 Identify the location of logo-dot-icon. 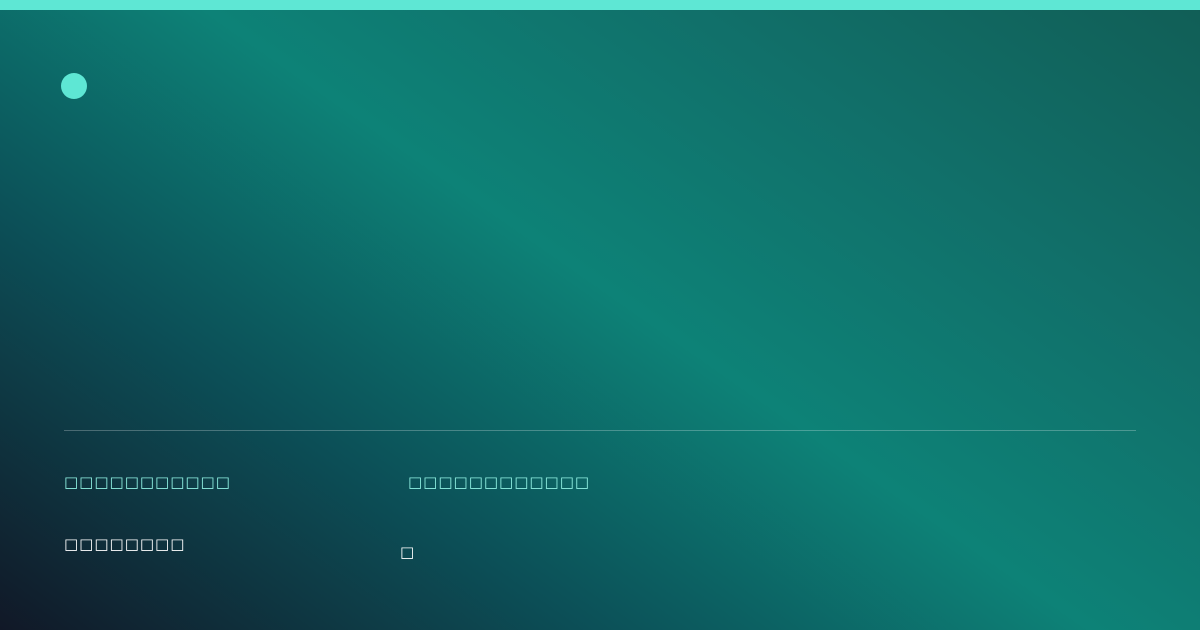
(74, 86).